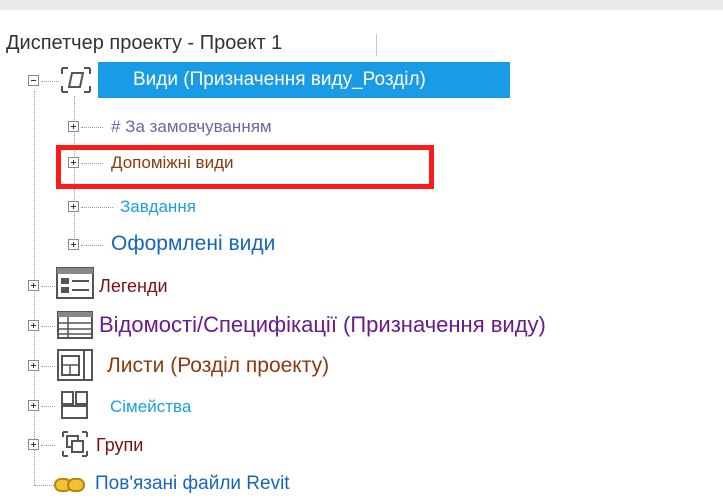 The image size is (723, 499). I want to click on expand-toggle-groups, so click(33, 444).